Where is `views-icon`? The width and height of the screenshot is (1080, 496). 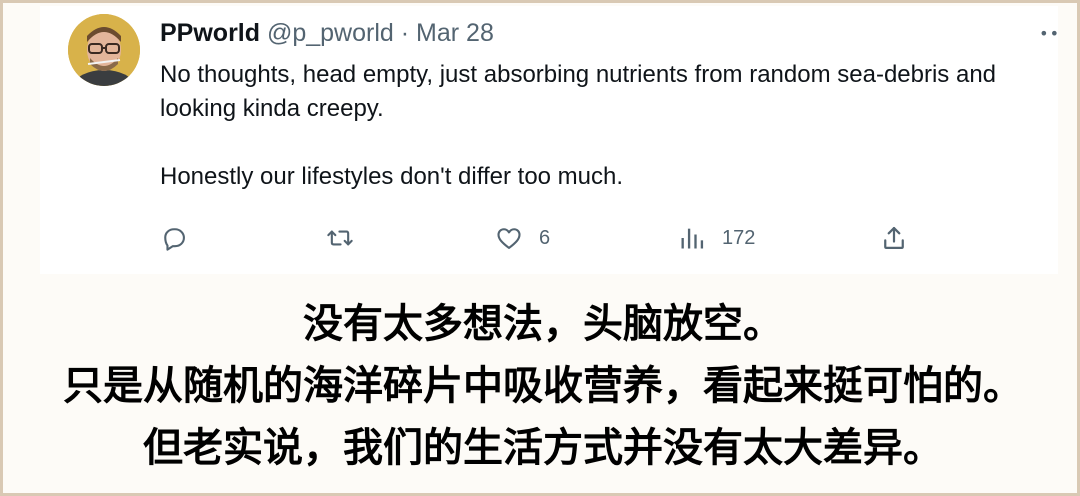 views-icon is located at coordinates (692, 238).